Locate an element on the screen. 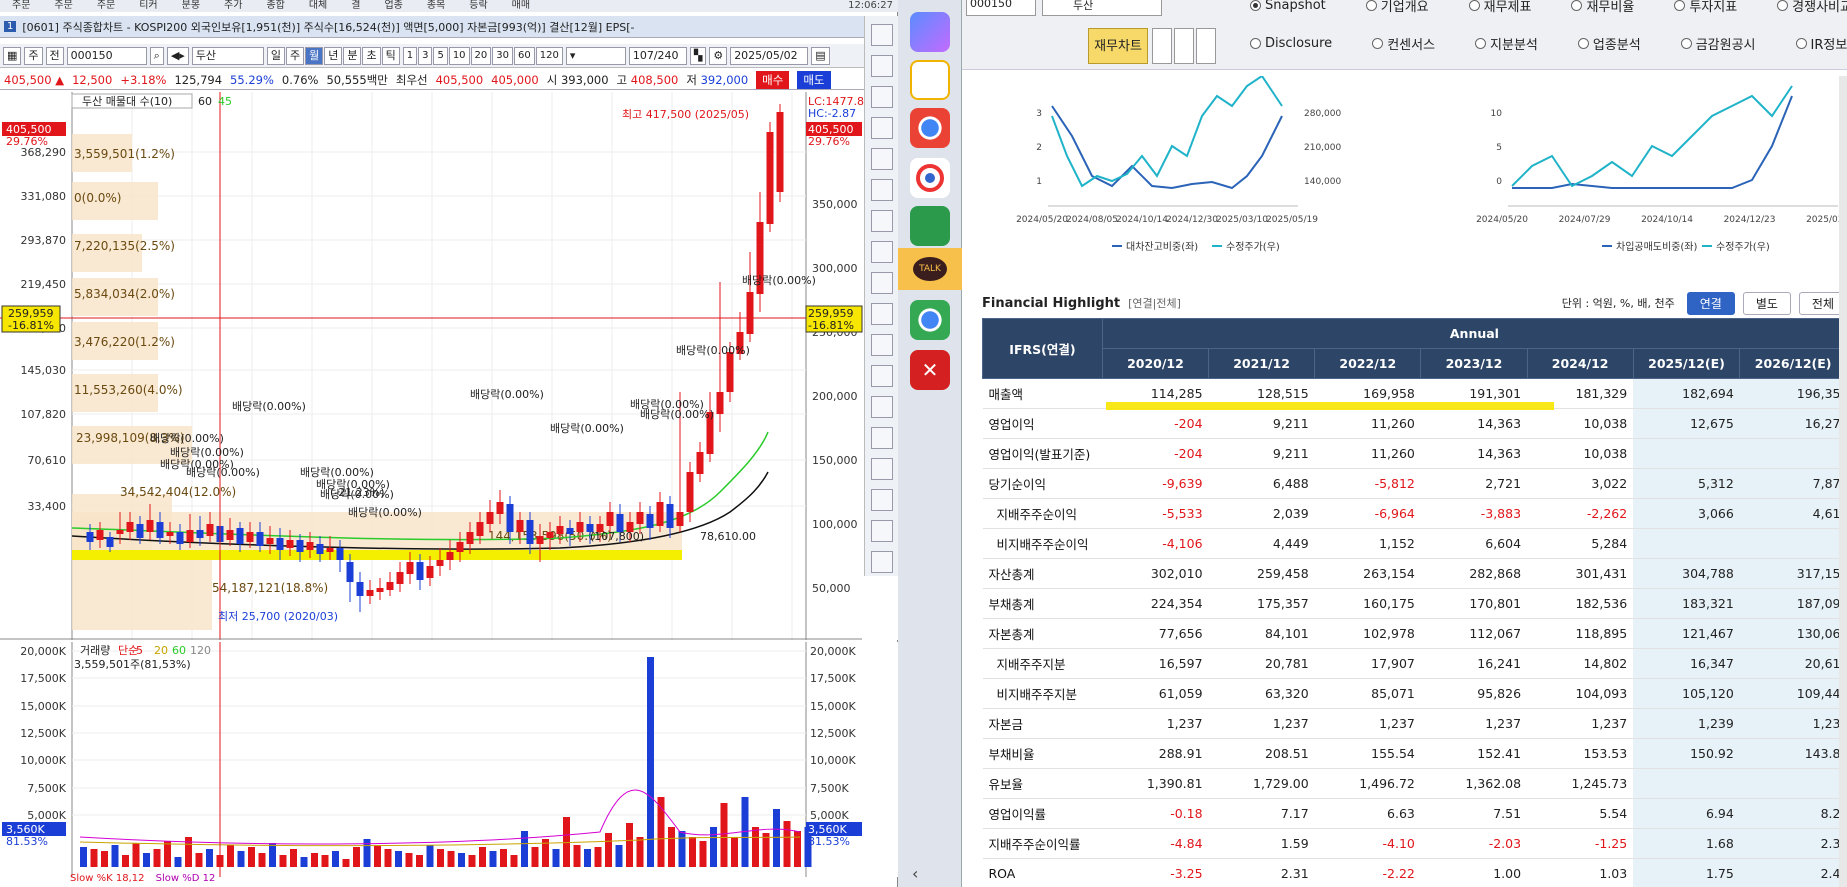 Image resolution: width=1847 pixels, height=887 pixels. zoom-button is located at coordinates (1206, 46).